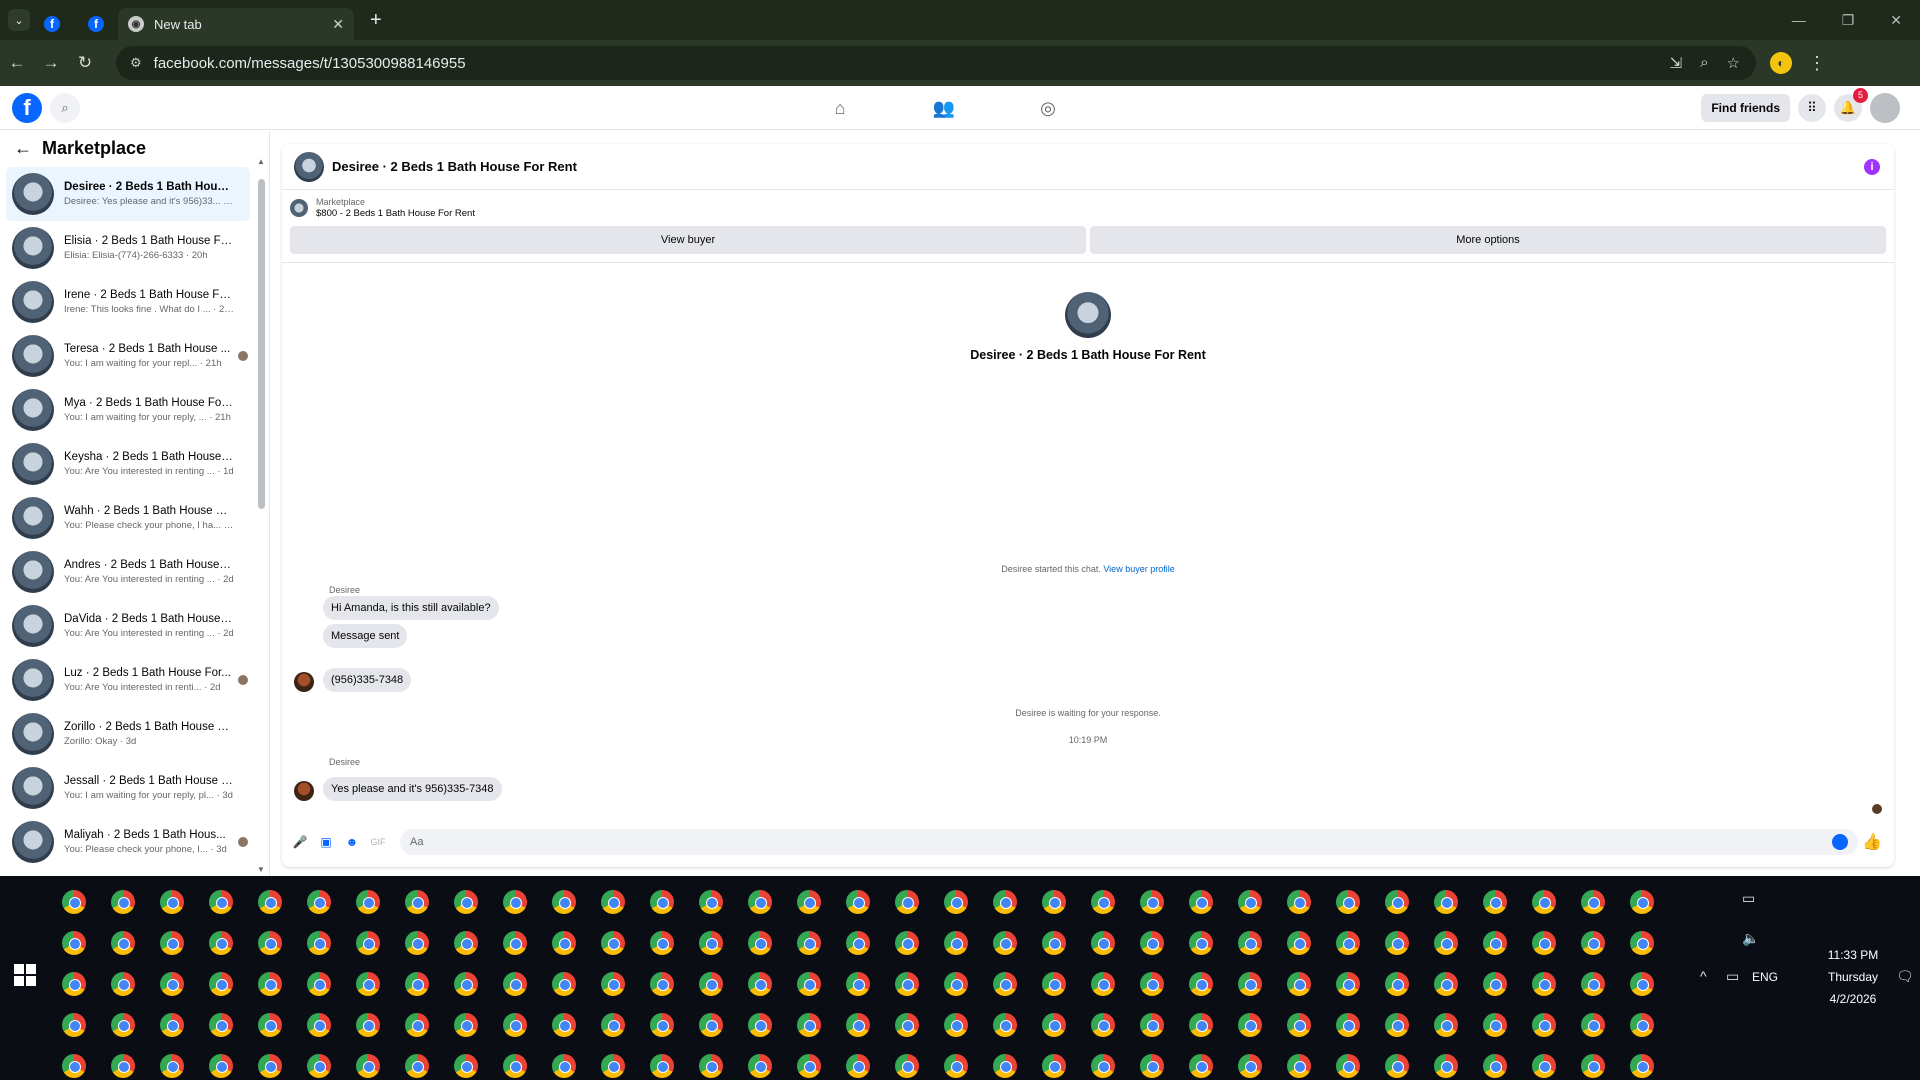 The width and height of the screenshot is (1920, 1080). I want to click on clock-date: 4/2/2026, so click(1853, 999).